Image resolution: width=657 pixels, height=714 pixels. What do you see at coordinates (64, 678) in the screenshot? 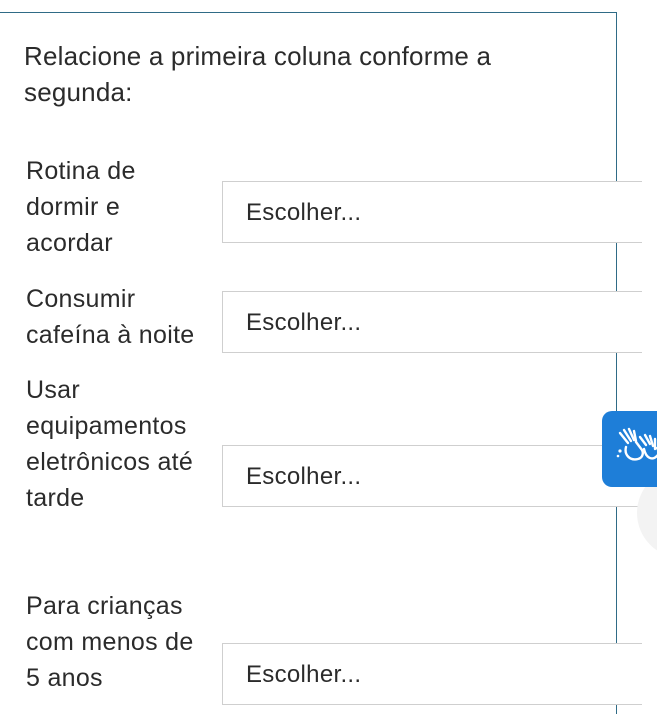
I see `label-line: 5 anos` at bounding box center [64, 678].